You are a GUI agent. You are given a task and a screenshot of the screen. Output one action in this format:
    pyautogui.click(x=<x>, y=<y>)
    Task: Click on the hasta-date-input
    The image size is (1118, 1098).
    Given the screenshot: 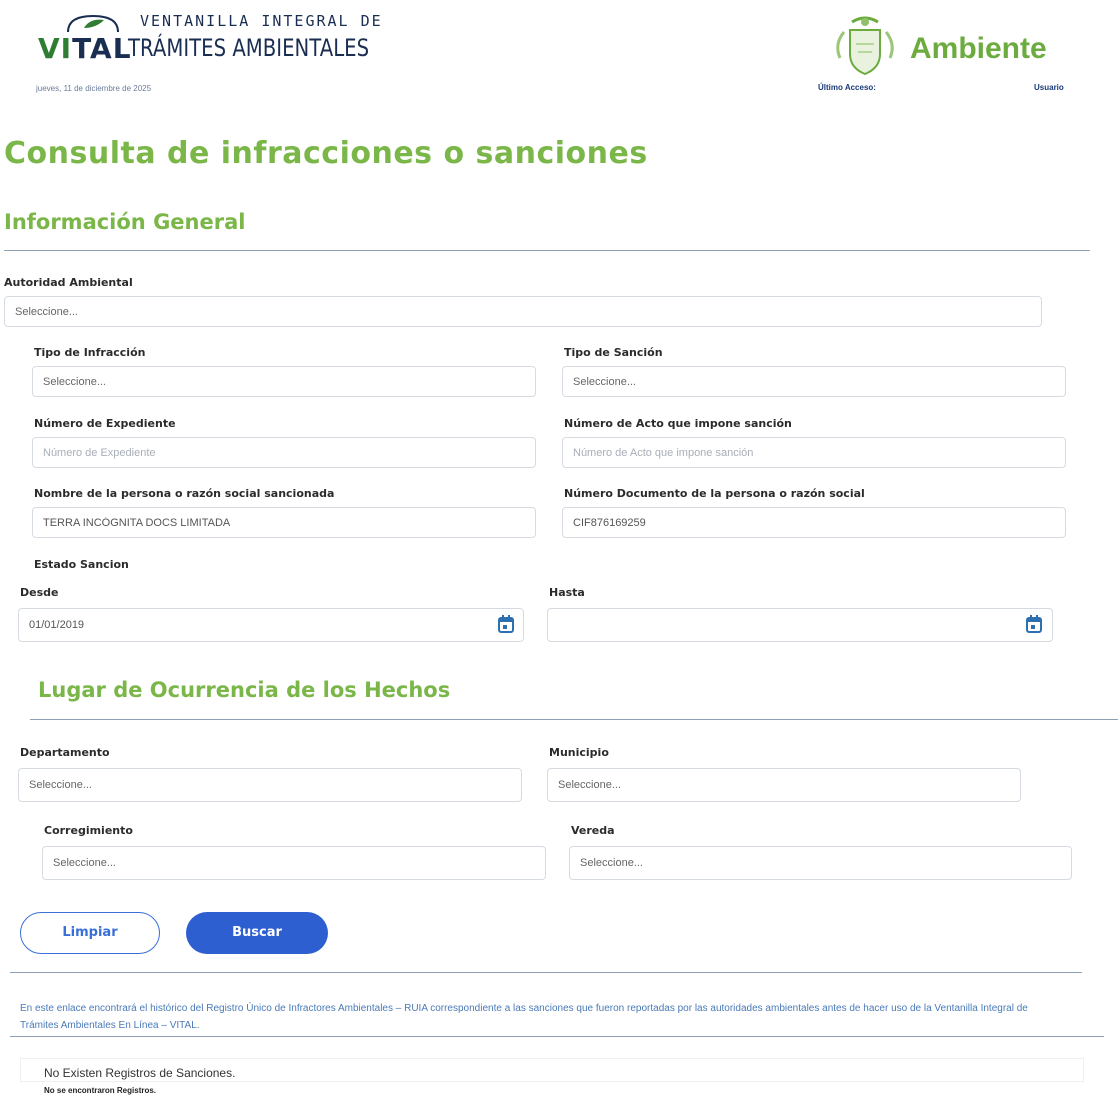 What is the action you would take?
    pyautogui.click(x=800, y=625)
    